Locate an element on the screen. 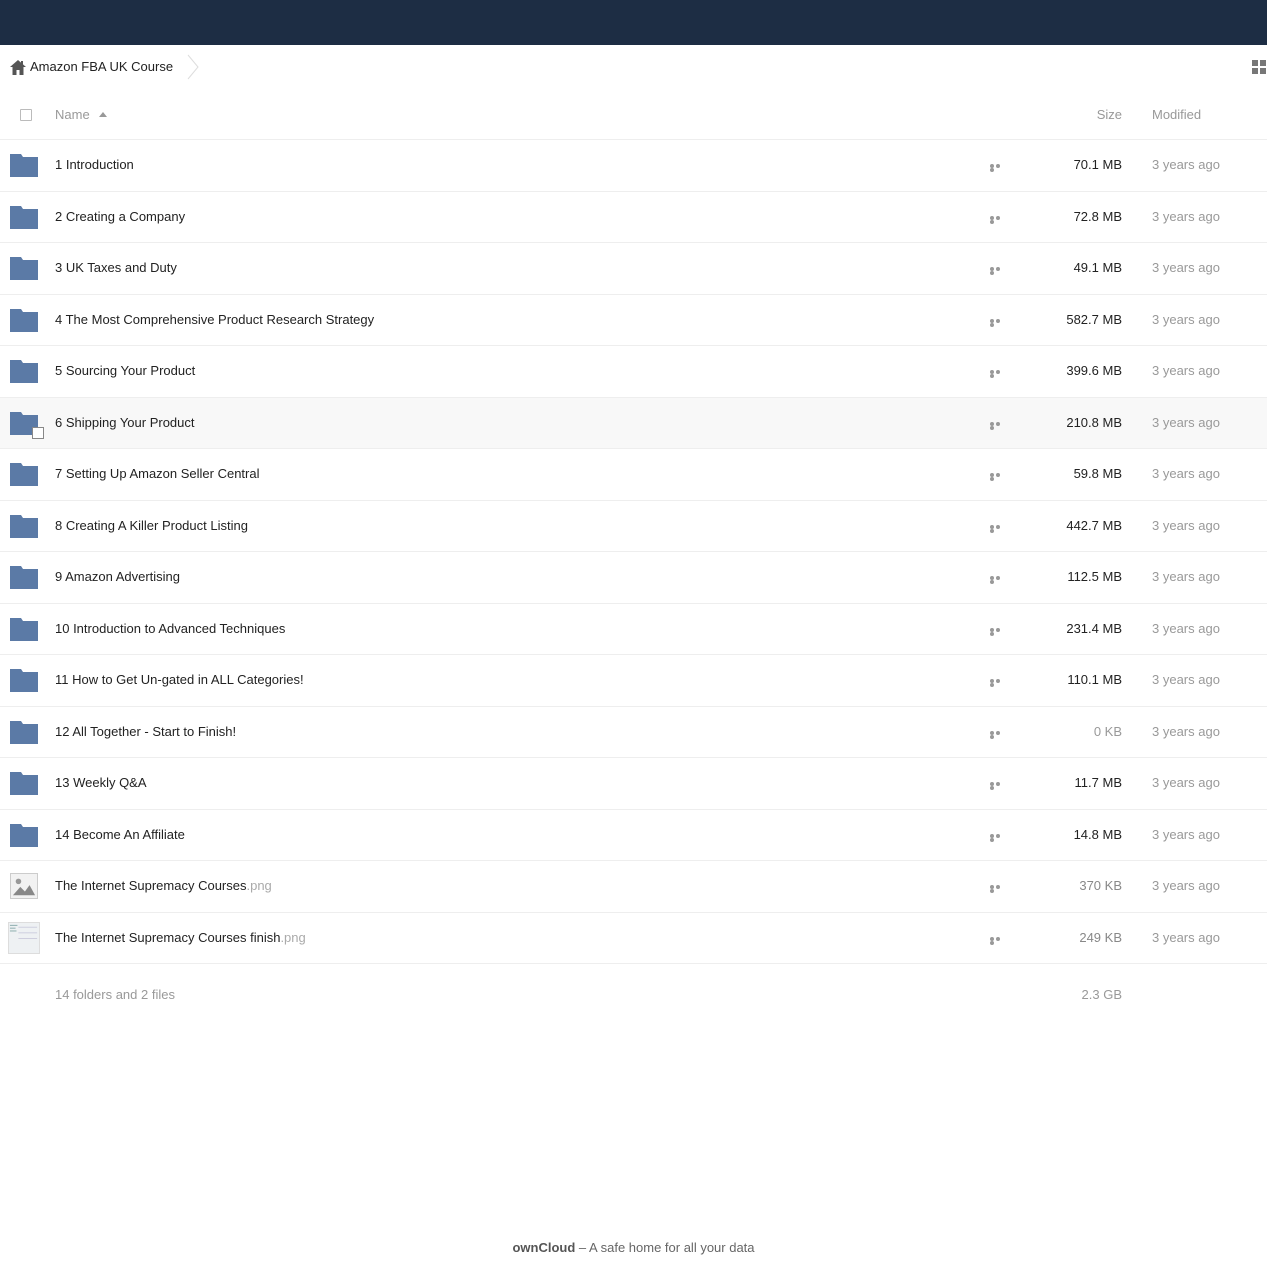 This screenshot has height=1280, width=1267. file-row: 1 Introduction 70.1 MB 3 years ago is located at coordinates (633, 166).